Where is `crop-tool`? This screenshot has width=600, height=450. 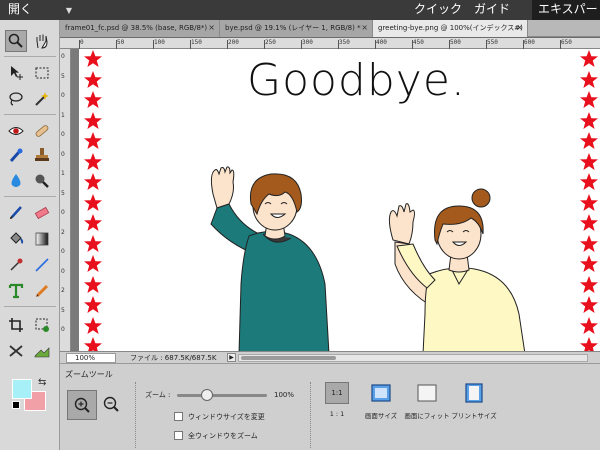
crop-tool is located at coordinates (16, 325).